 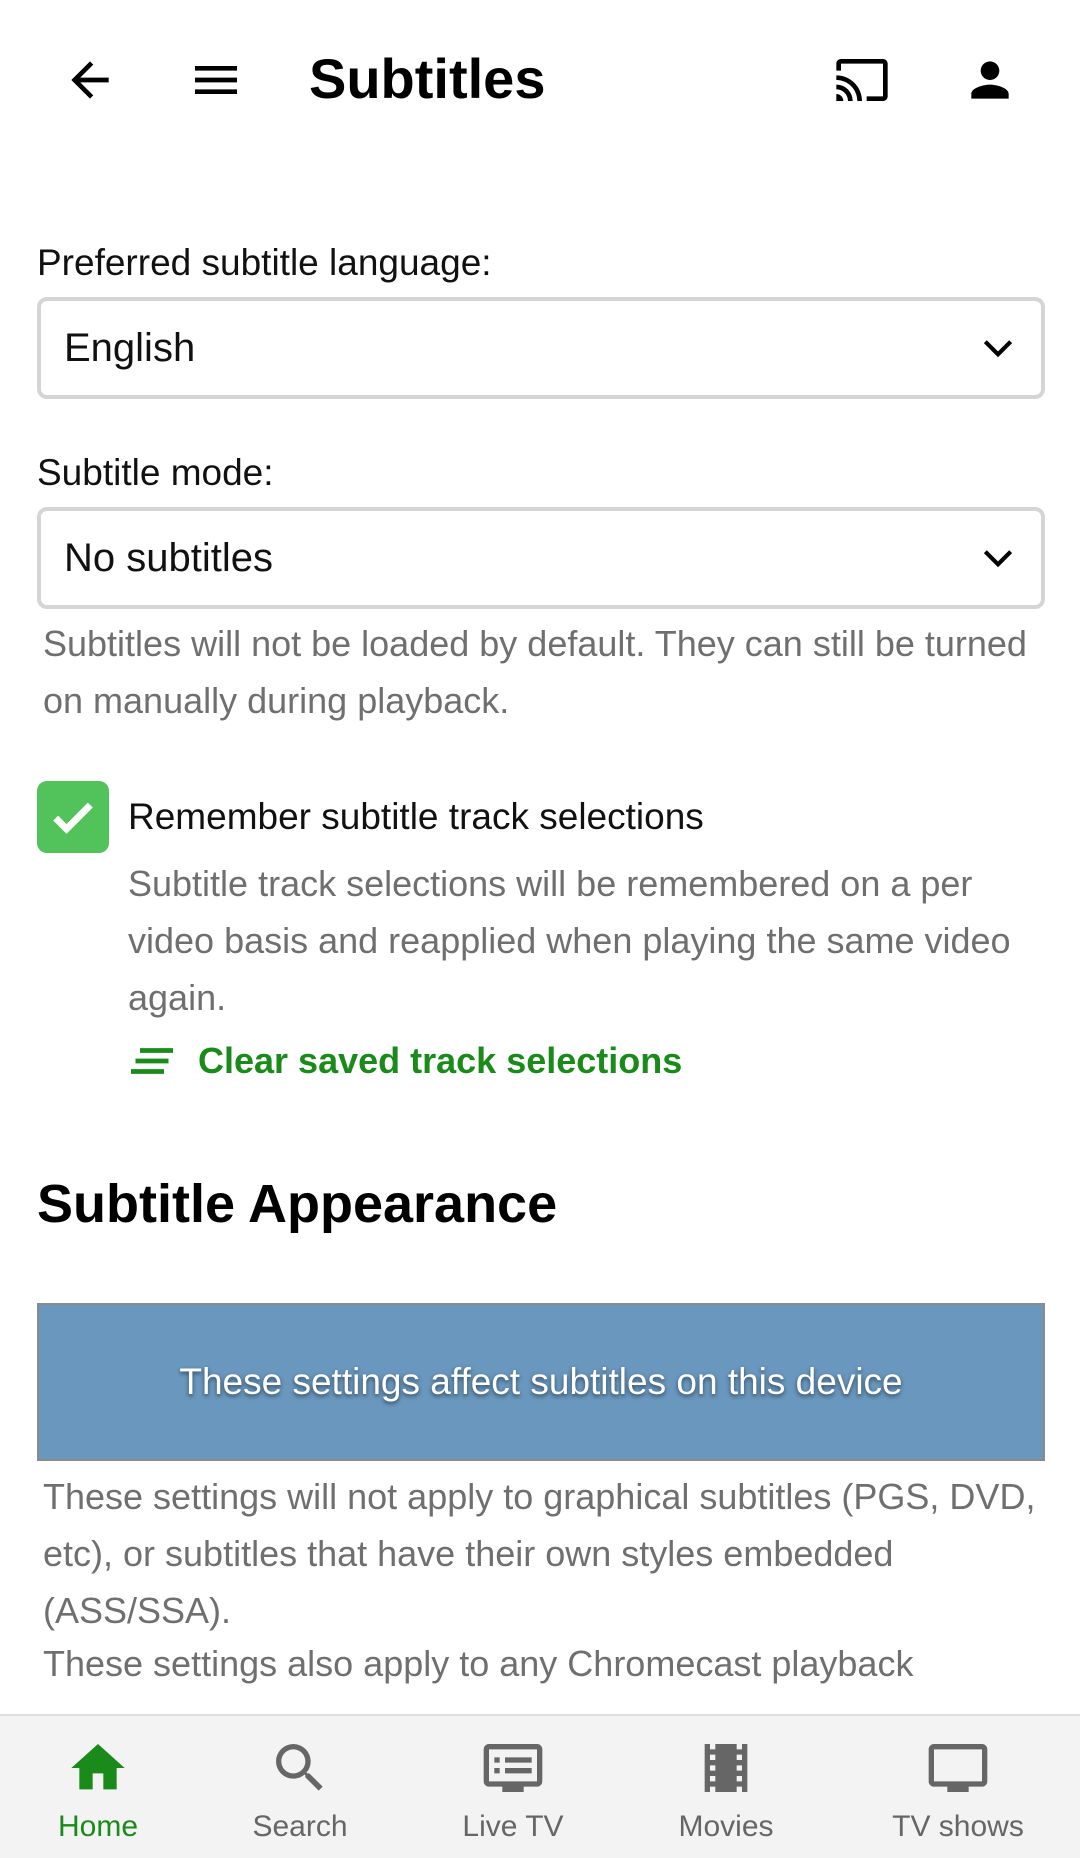 What do you see at coordinates (168, 557) in the screenshot?
I see `mode-select-value: No subtitles` at bounding box center [168, 557].